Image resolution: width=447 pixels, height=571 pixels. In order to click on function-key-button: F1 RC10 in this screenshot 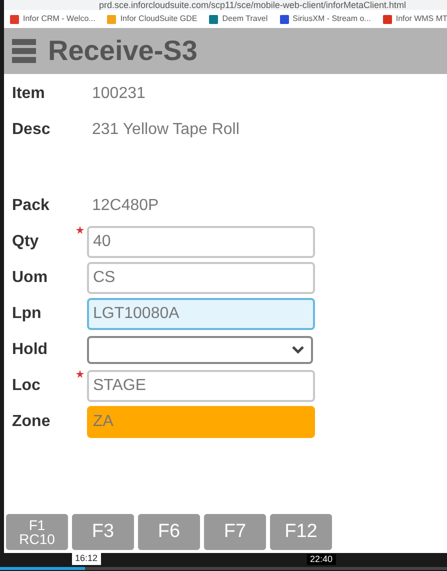, I will do `click(37, 532)`.